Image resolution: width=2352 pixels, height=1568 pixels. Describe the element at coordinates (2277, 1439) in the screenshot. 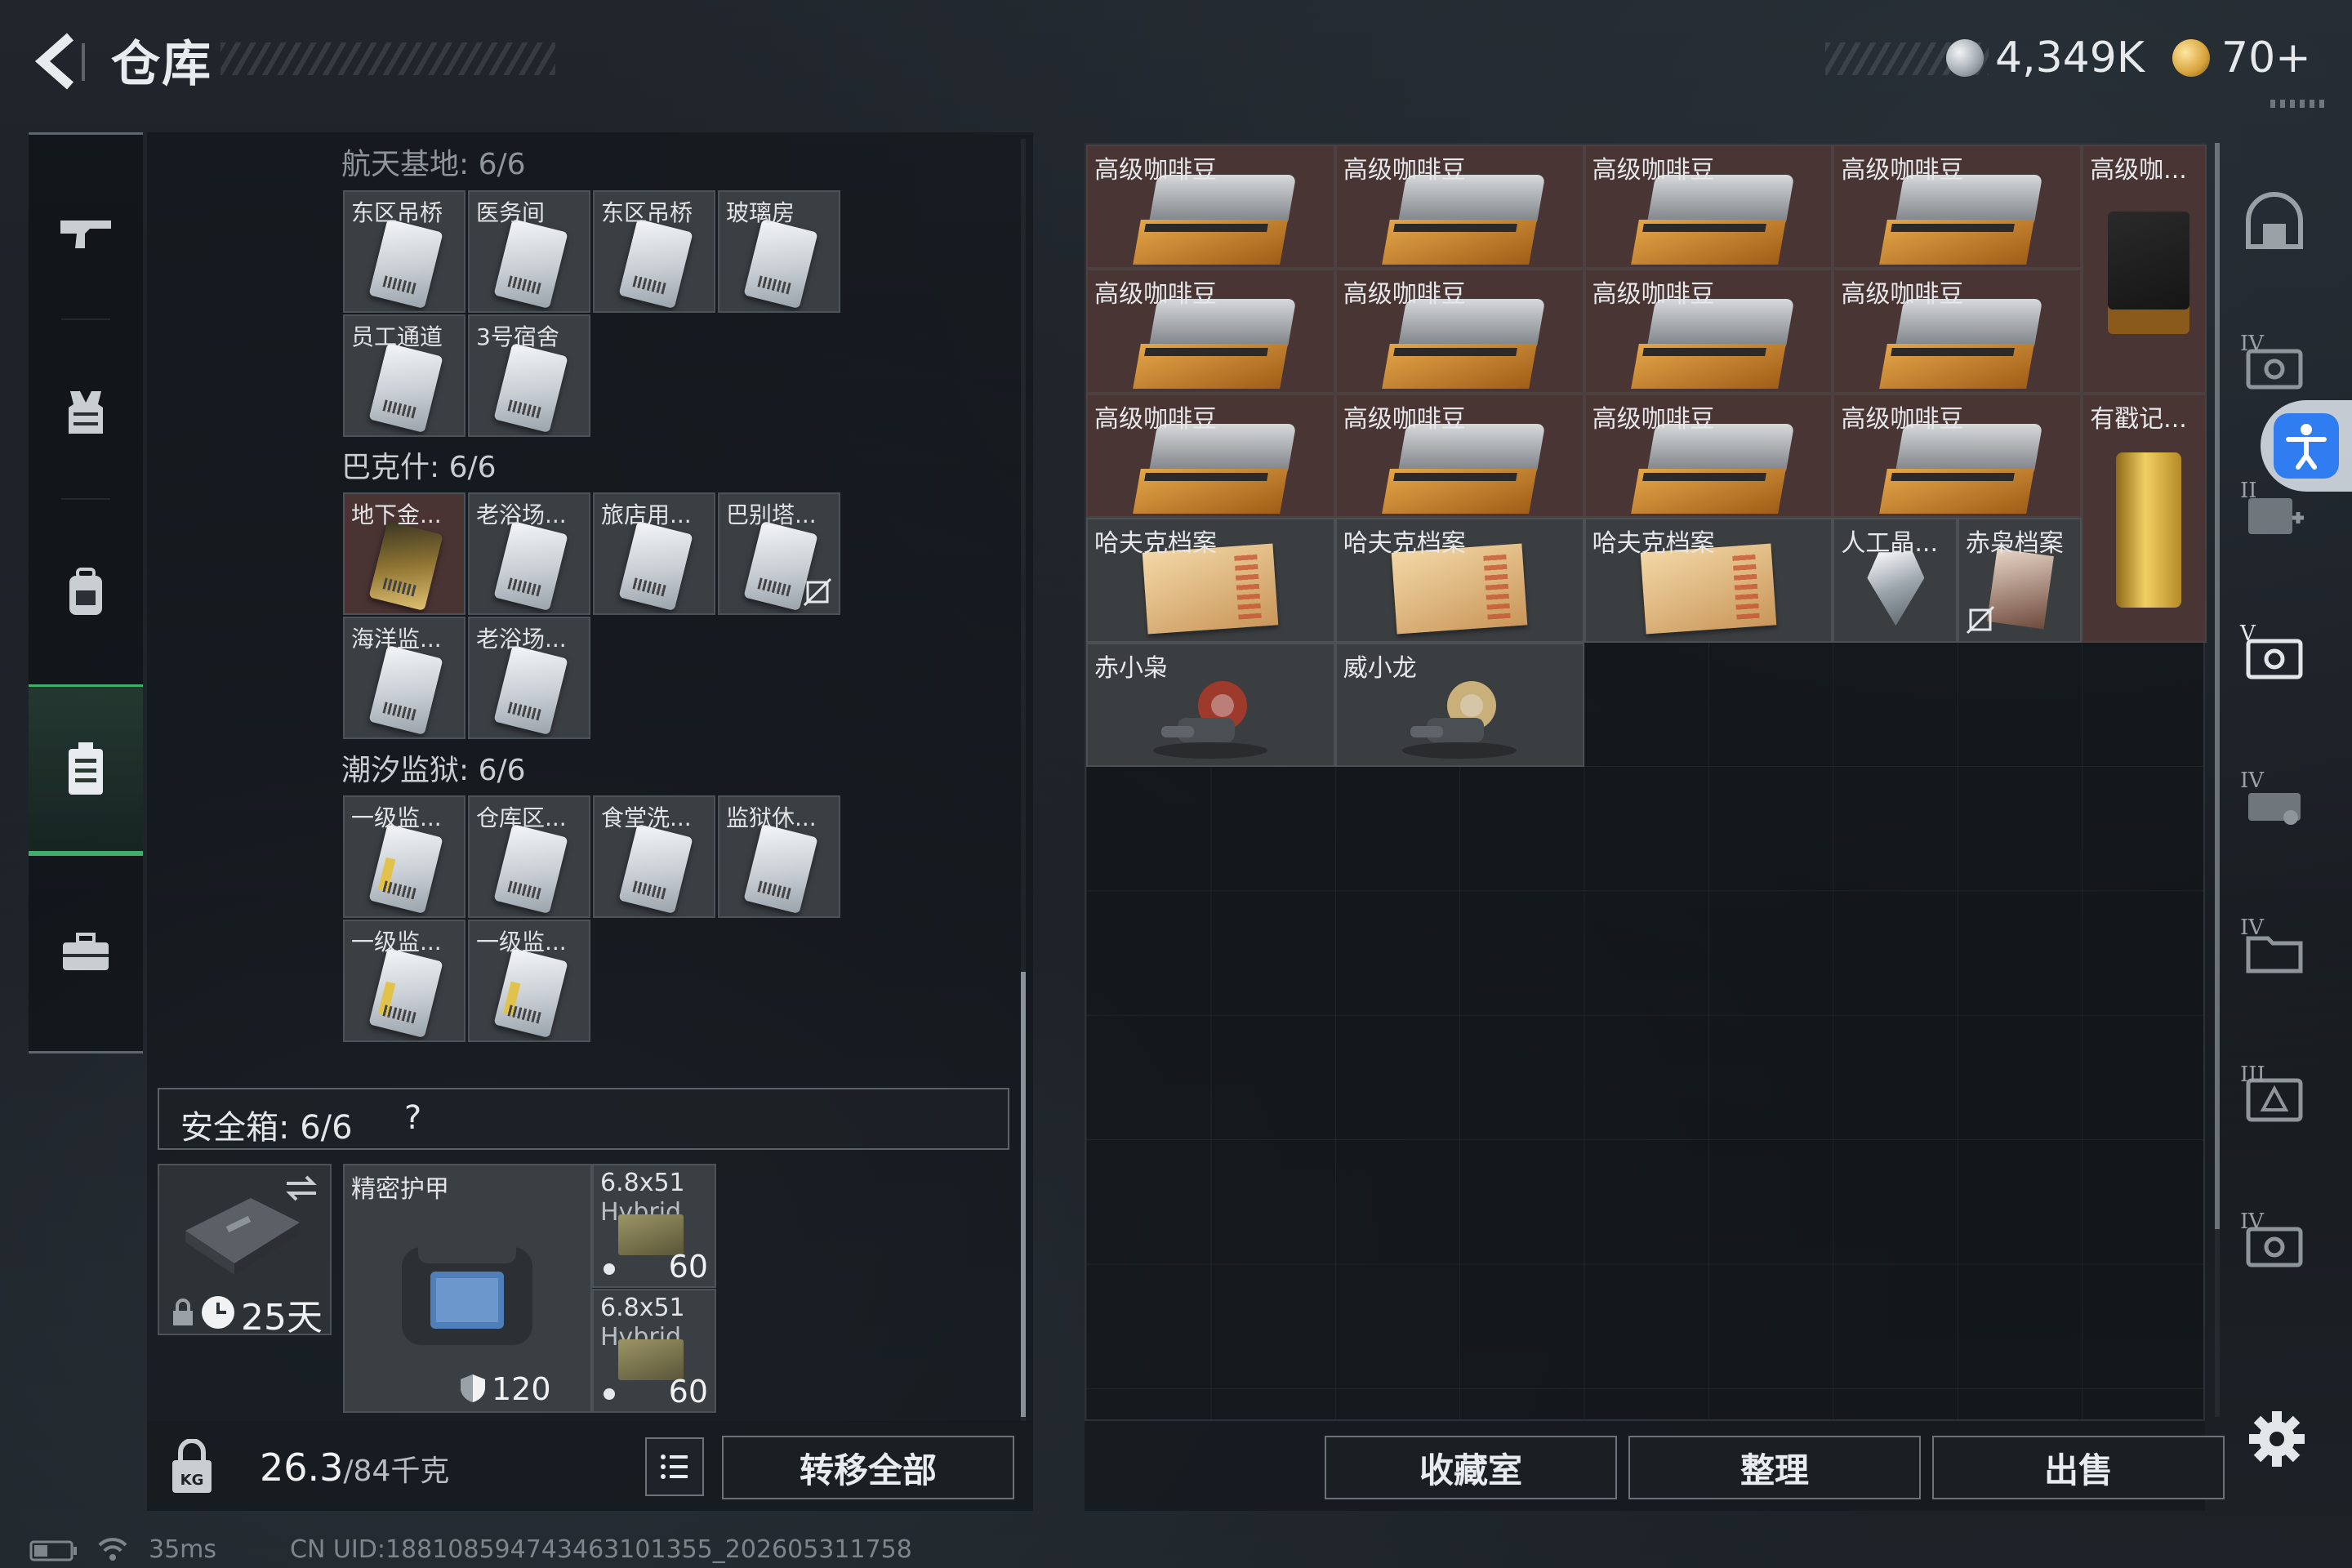

I see `settings-gear-icon` at that location.